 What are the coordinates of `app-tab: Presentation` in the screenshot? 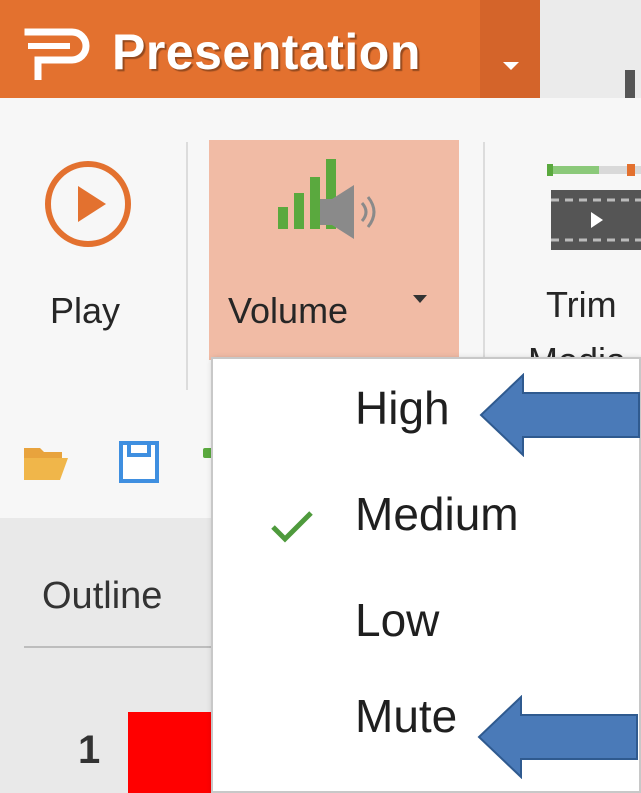 It's located at (270, 49).